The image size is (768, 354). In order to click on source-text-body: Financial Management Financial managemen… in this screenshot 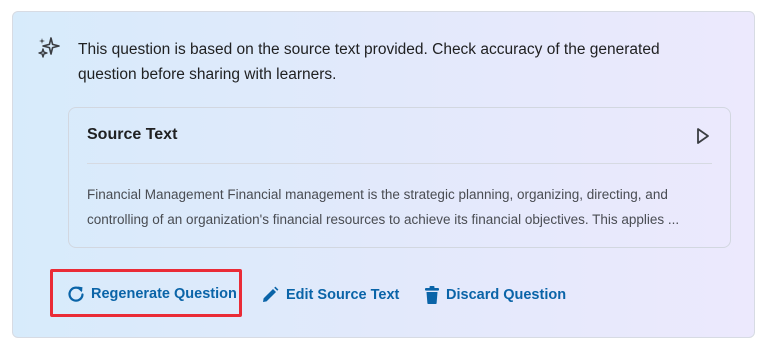, I will do `click(383, 207)`.